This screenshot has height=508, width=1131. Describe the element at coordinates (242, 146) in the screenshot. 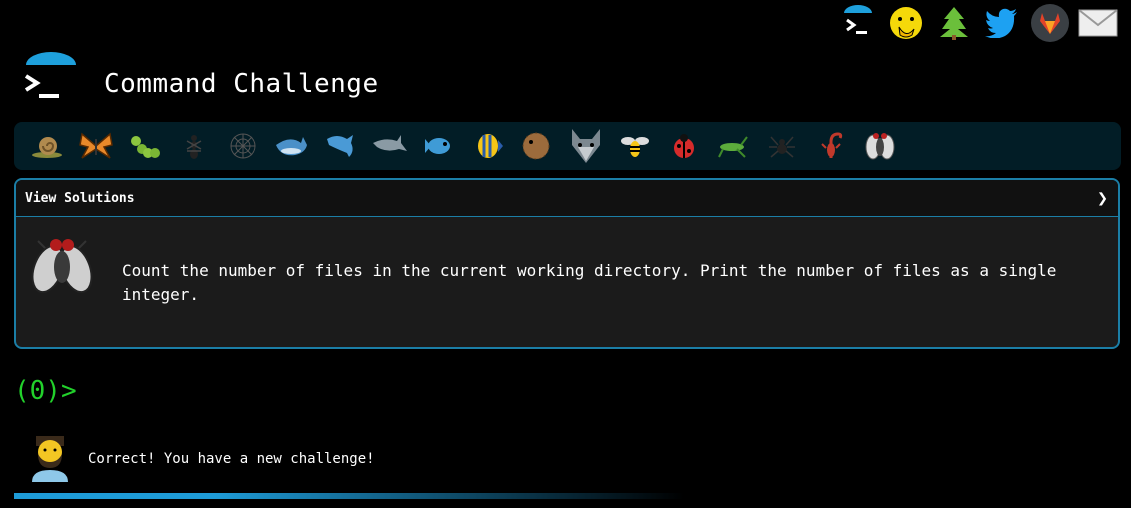

I see `spider-web-icon` at that location.